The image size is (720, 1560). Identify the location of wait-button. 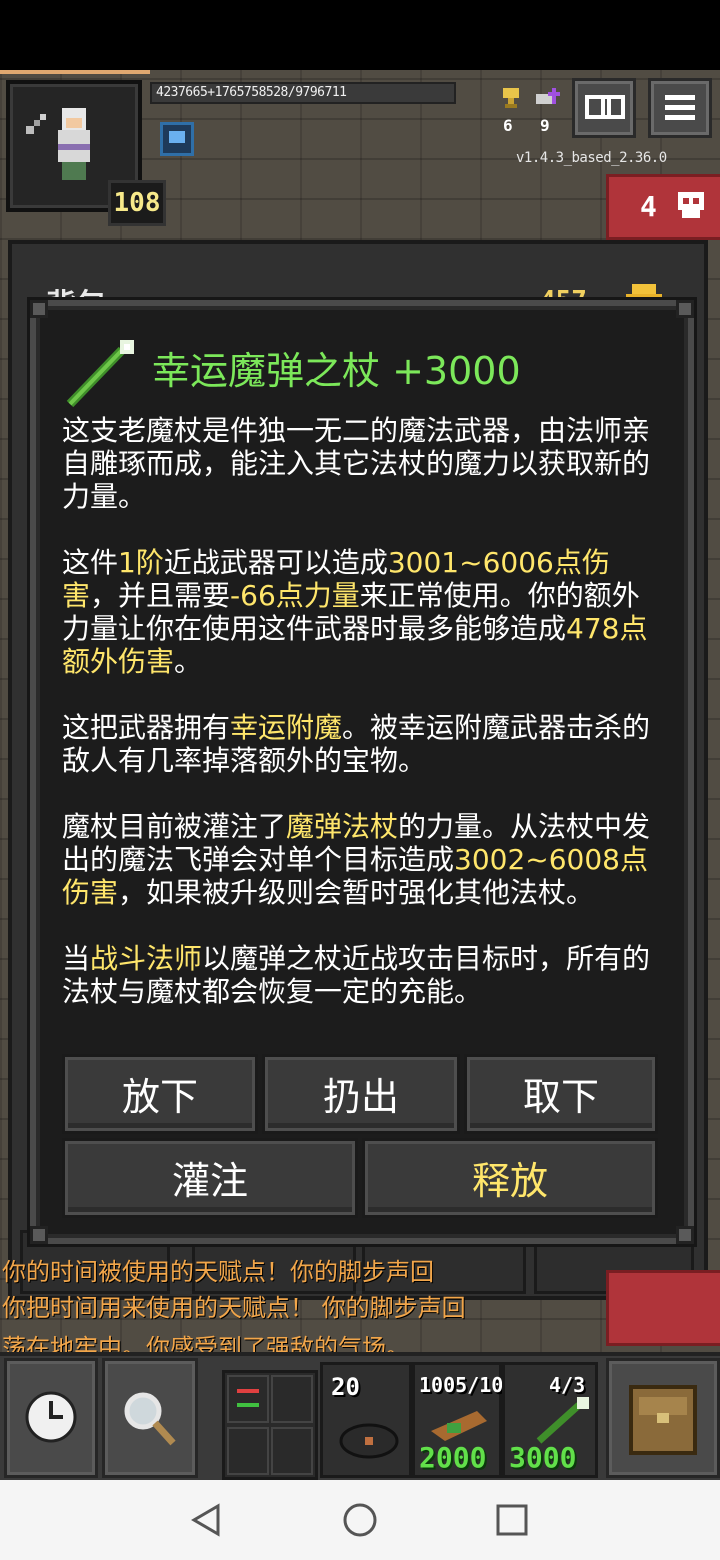
(51, 1418).